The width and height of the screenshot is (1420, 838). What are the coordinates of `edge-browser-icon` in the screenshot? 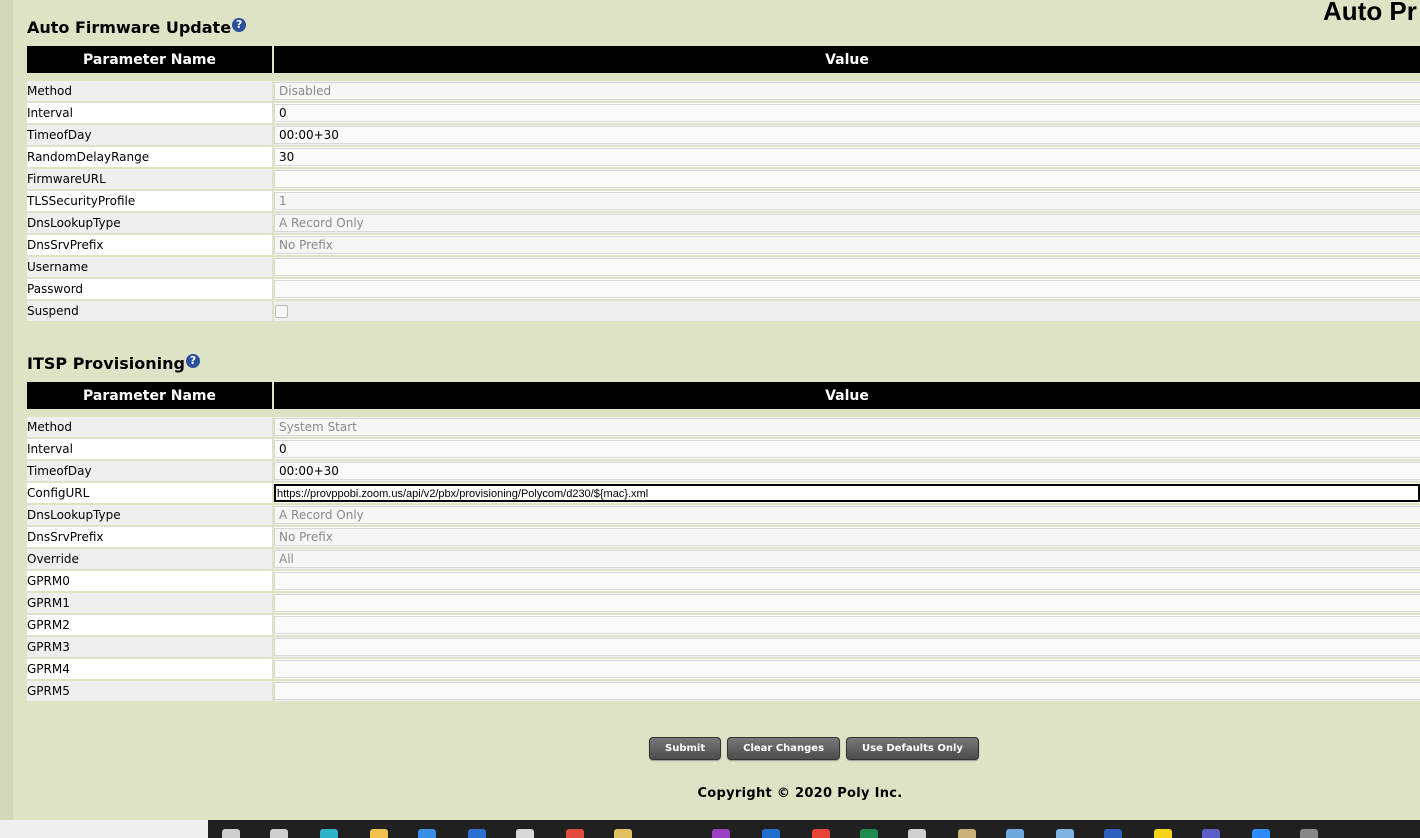 It's located at (329, 833).